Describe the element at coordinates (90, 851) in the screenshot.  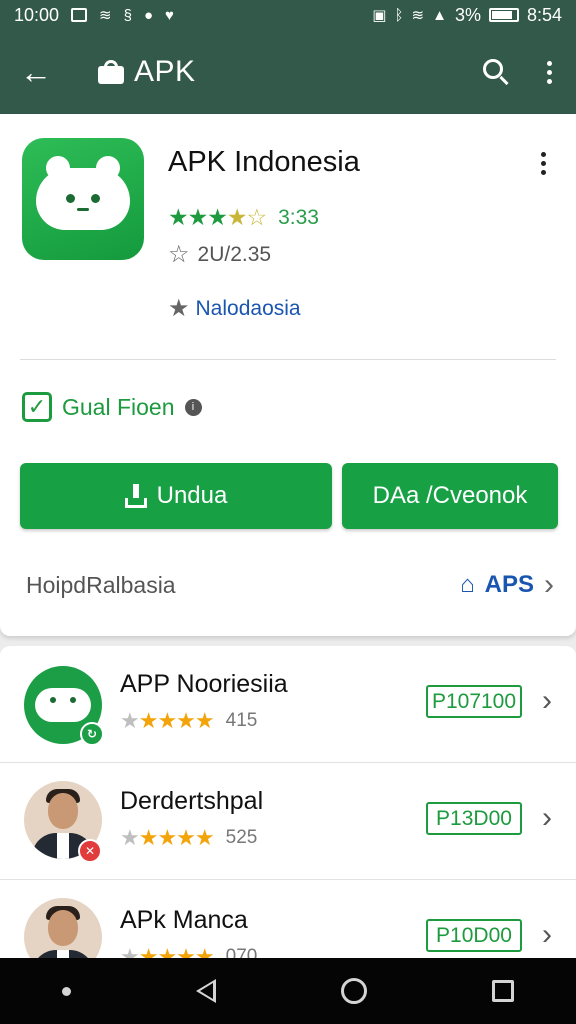
I see `alert-badge-icon: ✕` at that location.